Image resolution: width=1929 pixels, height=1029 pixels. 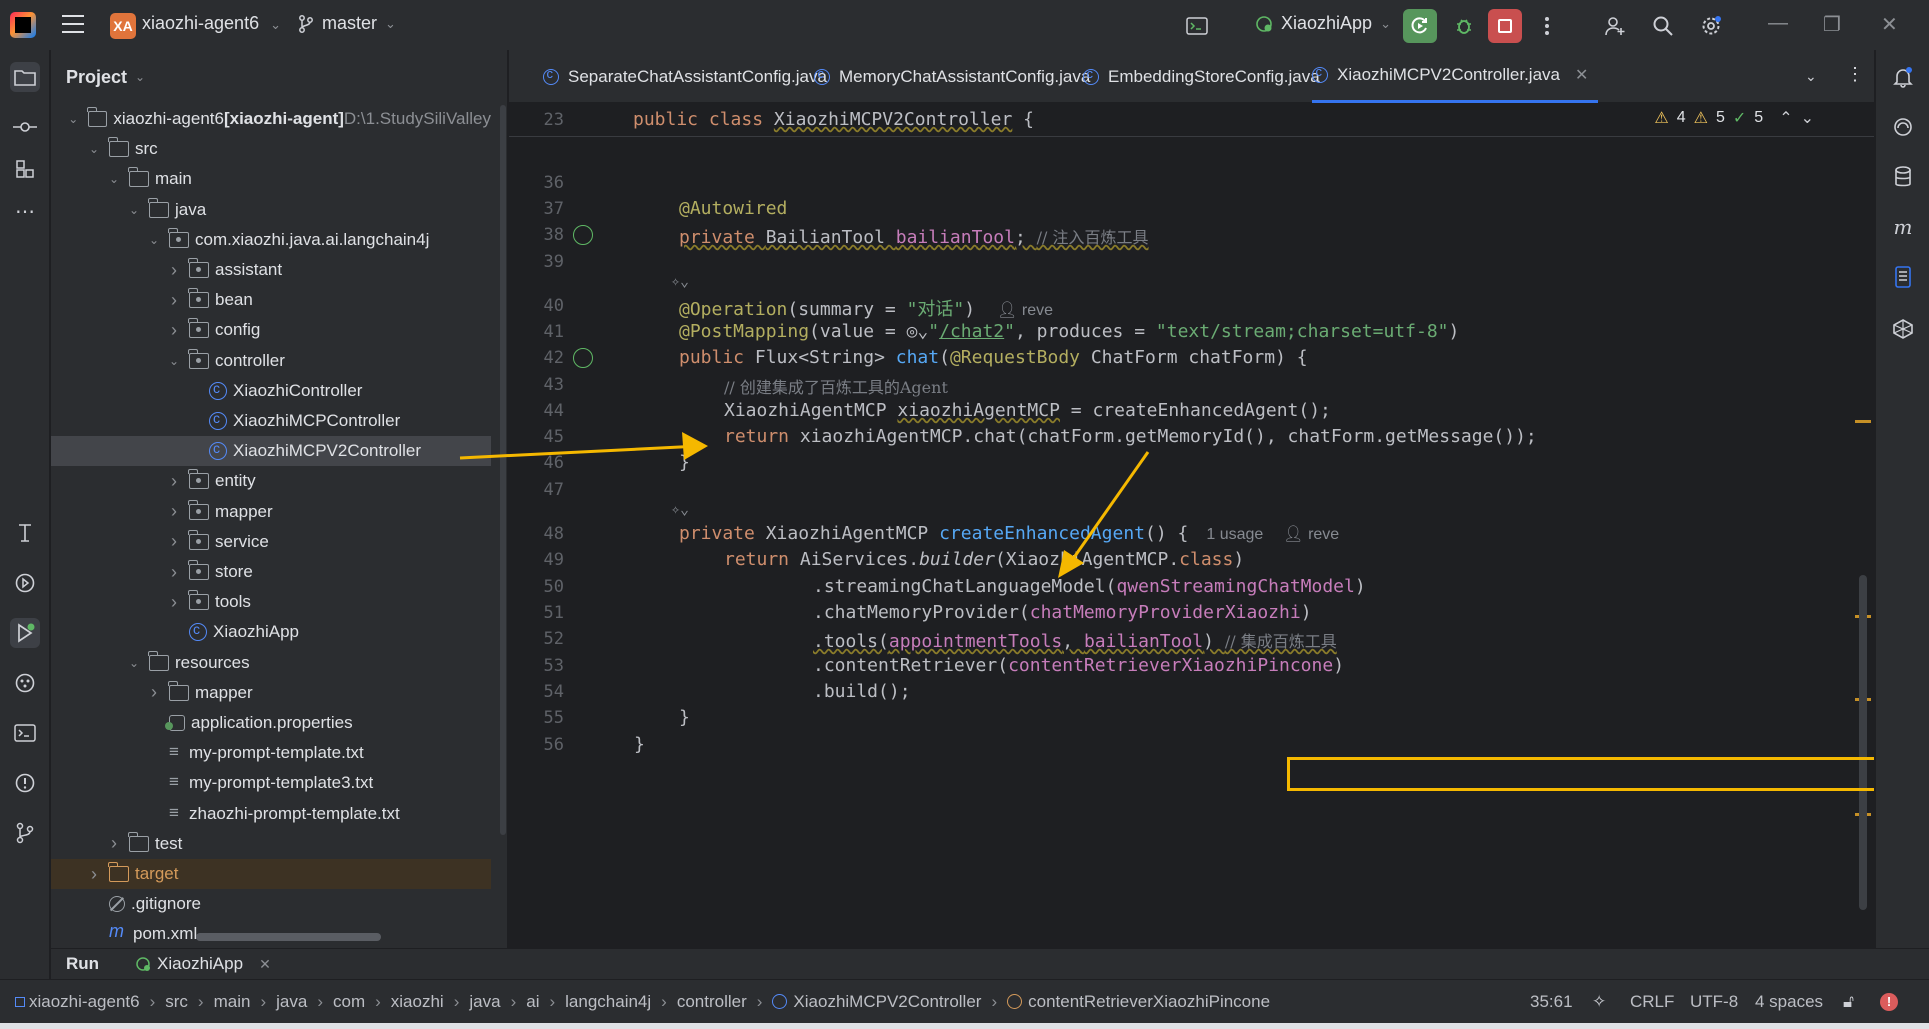 What do you see at coordinates (1700, 118) in the screenshot?
I see `weak-warning-icon: ⚠` at bounding box center [1700, 118].